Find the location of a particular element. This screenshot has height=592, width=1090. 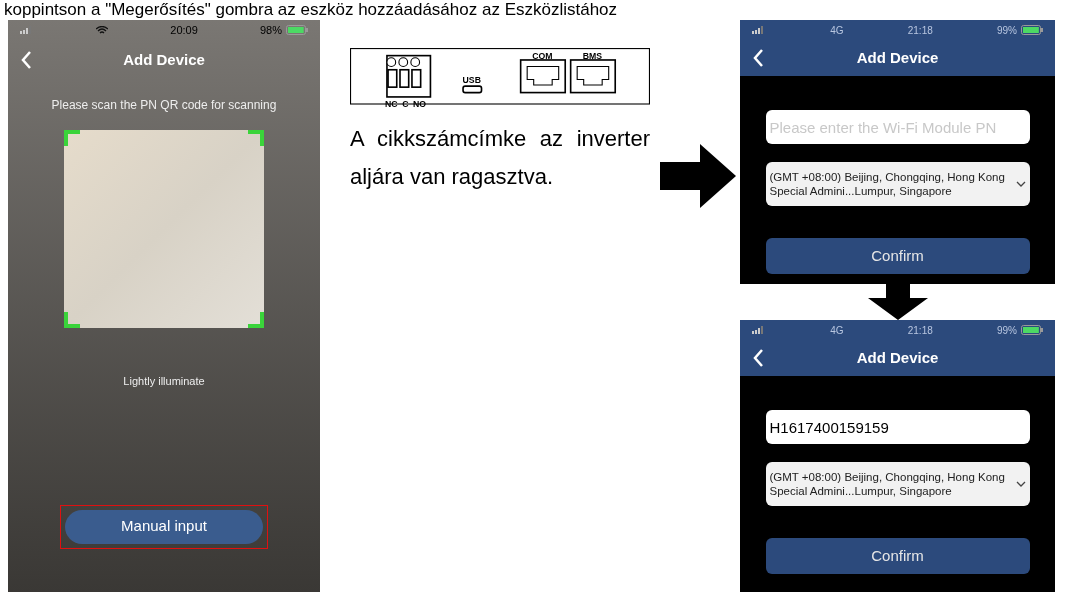

right-arrow-icon is located at coordinates (698, 176).